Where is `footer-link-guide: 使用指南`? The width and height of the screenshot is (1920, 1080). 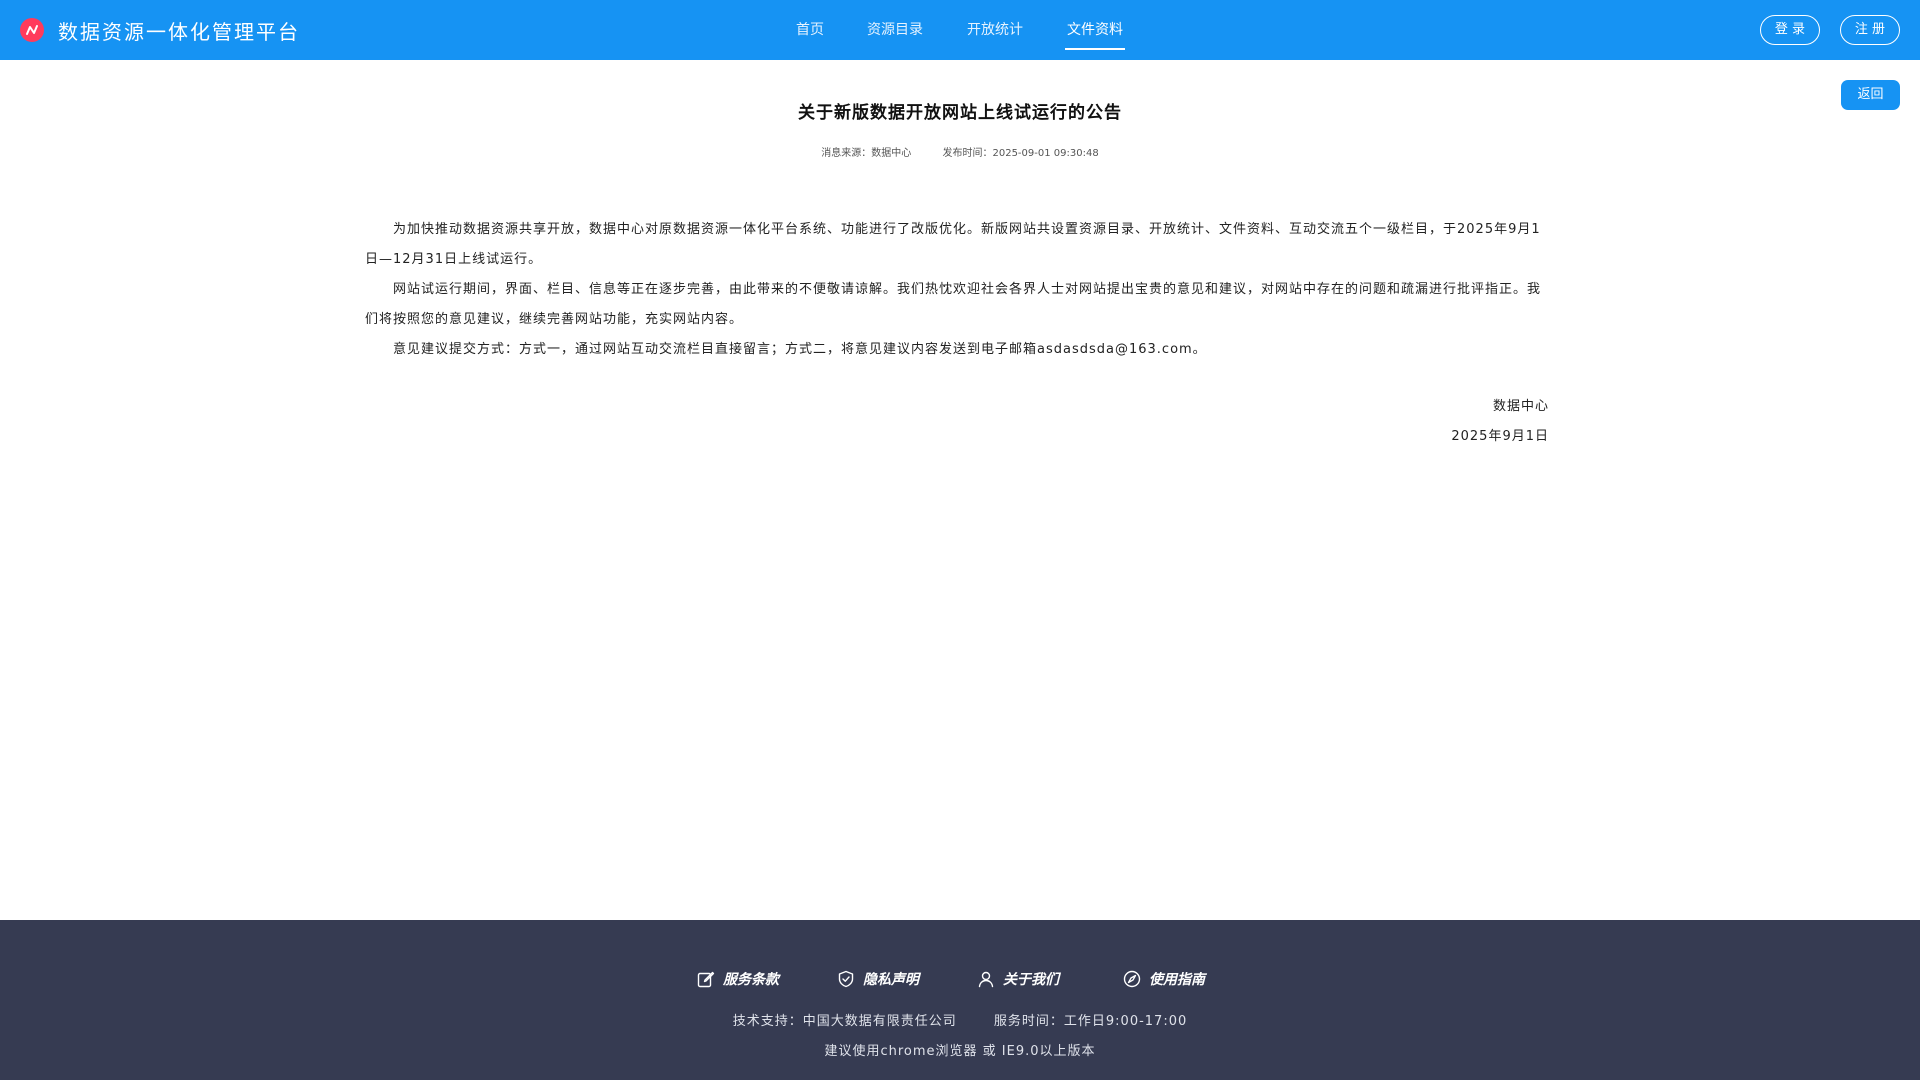
footer-link-guide: 使用指南 is located at coordinates (1164, 979).